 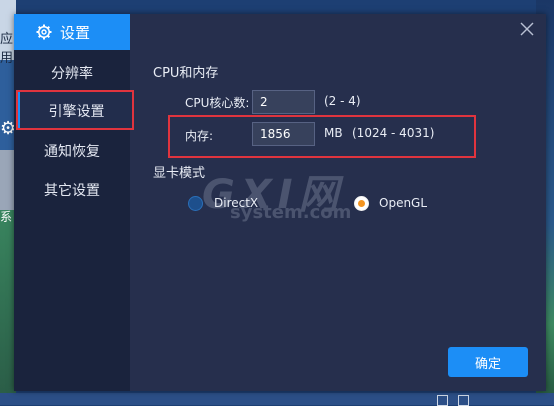 I want to click on sidebar-item-label: 其它设置, so click(x=72, y=191).